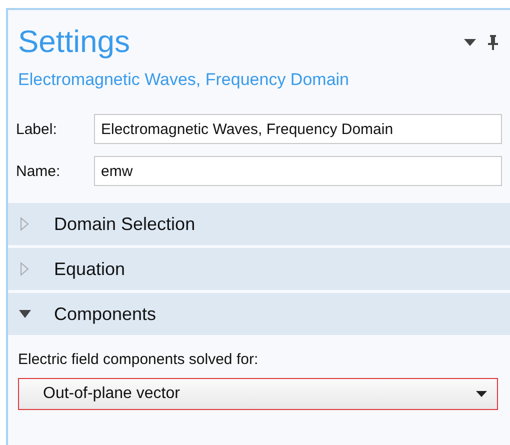 The width and height of the screenshot is (510, 445). I want to click on section-header: Components, so click(259, 314).